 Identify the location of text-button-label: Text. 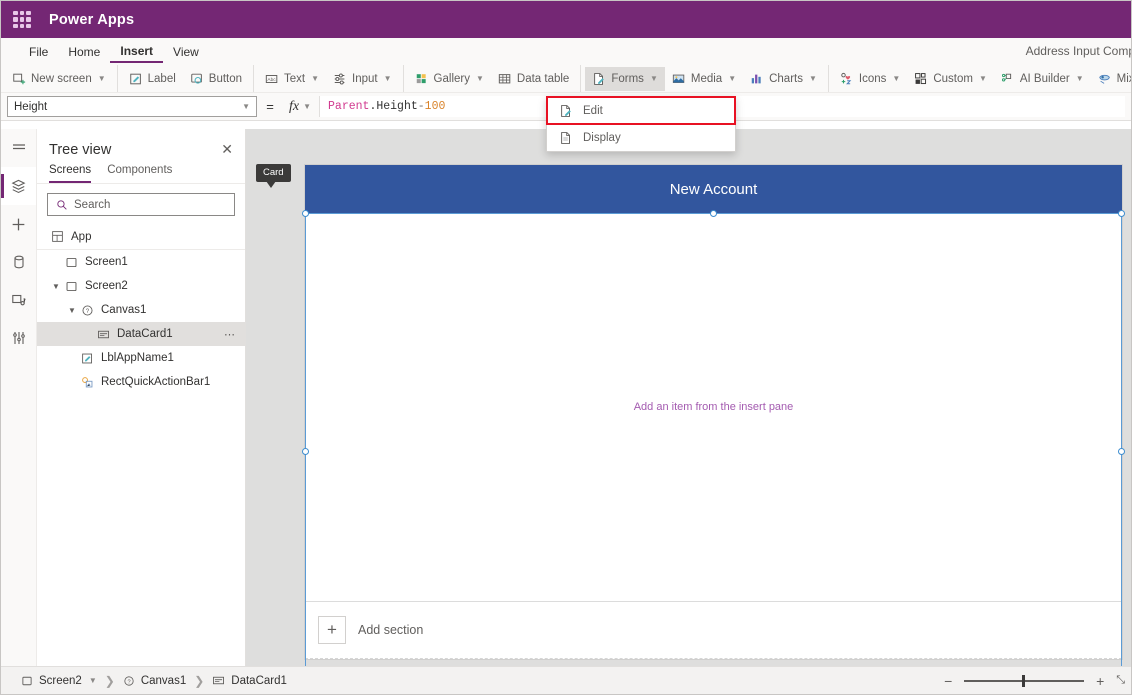
(295, 78).